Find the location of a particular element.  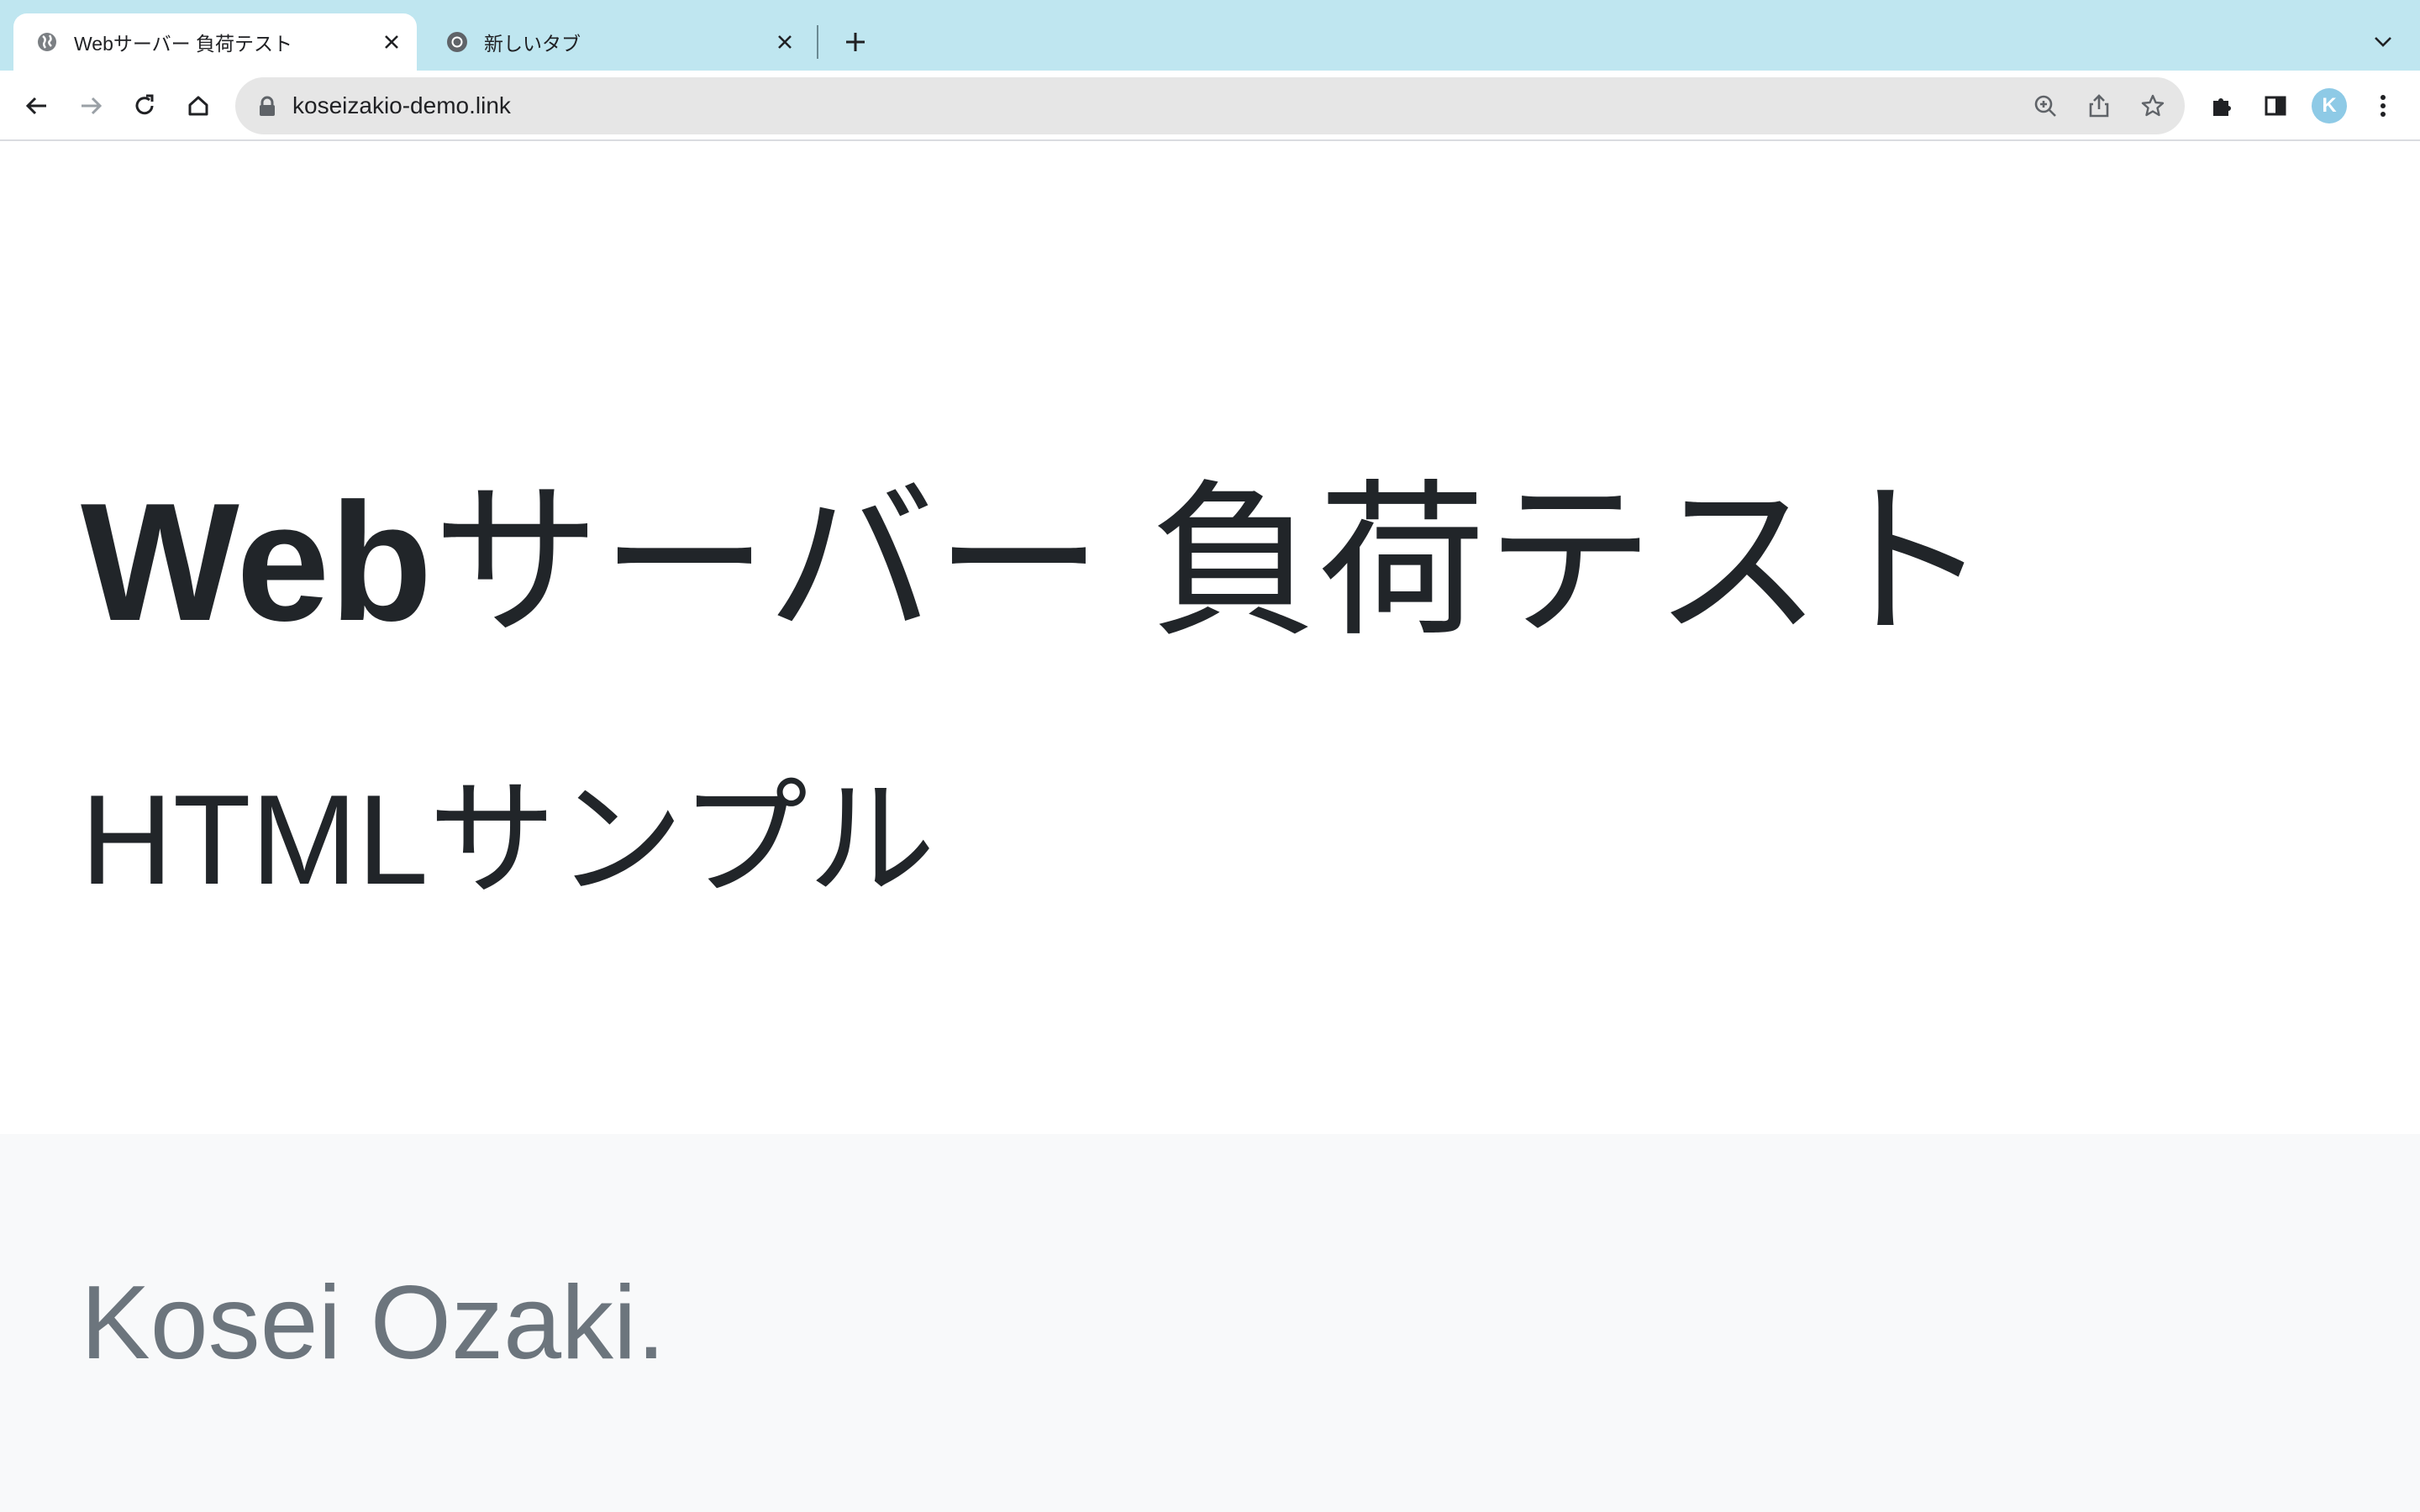

page-subtitle: HTMLサンプル is located at coordinates (509, 840).